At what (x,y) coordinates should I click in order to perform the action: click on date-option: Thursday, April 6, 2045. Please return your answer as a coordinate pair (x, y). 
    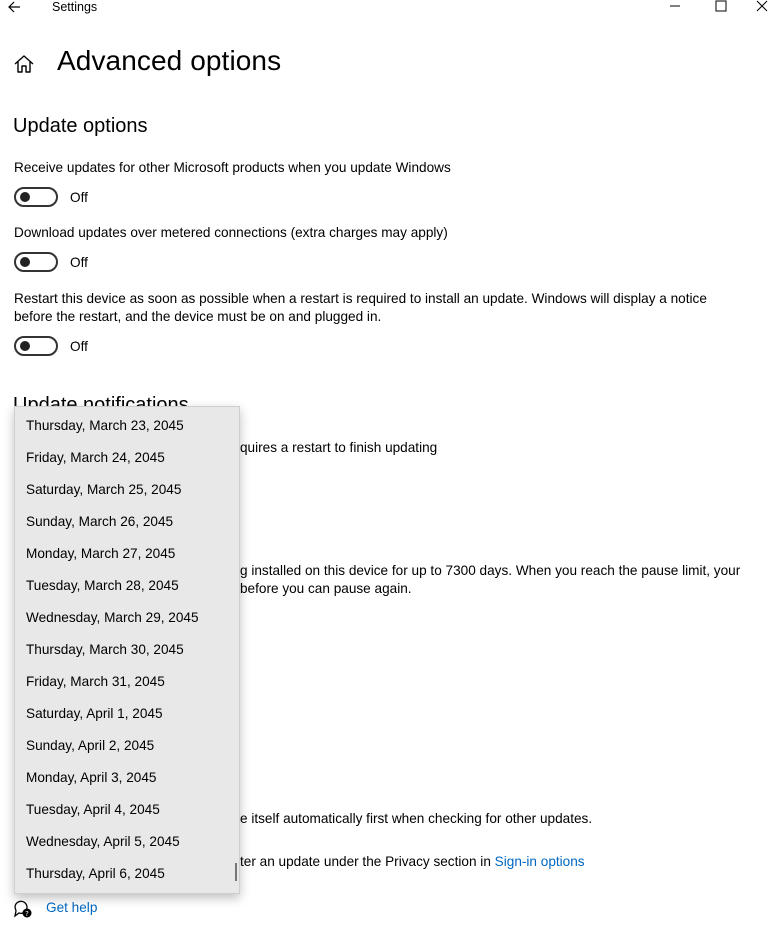
    Looking at the image, I should click on (95, 873).